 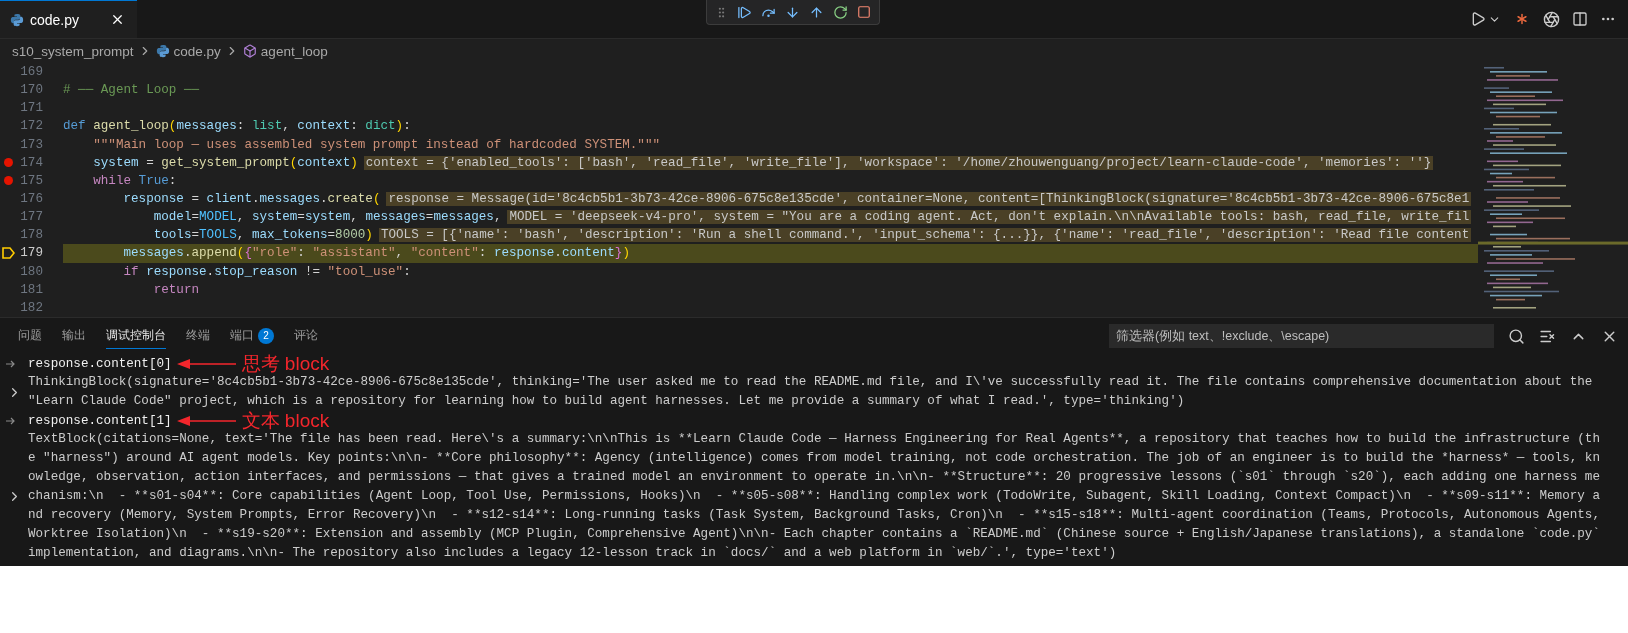 I want to click on code-line: def agent_loop(messages: list, context: dict):, so click(x=237, y=126).